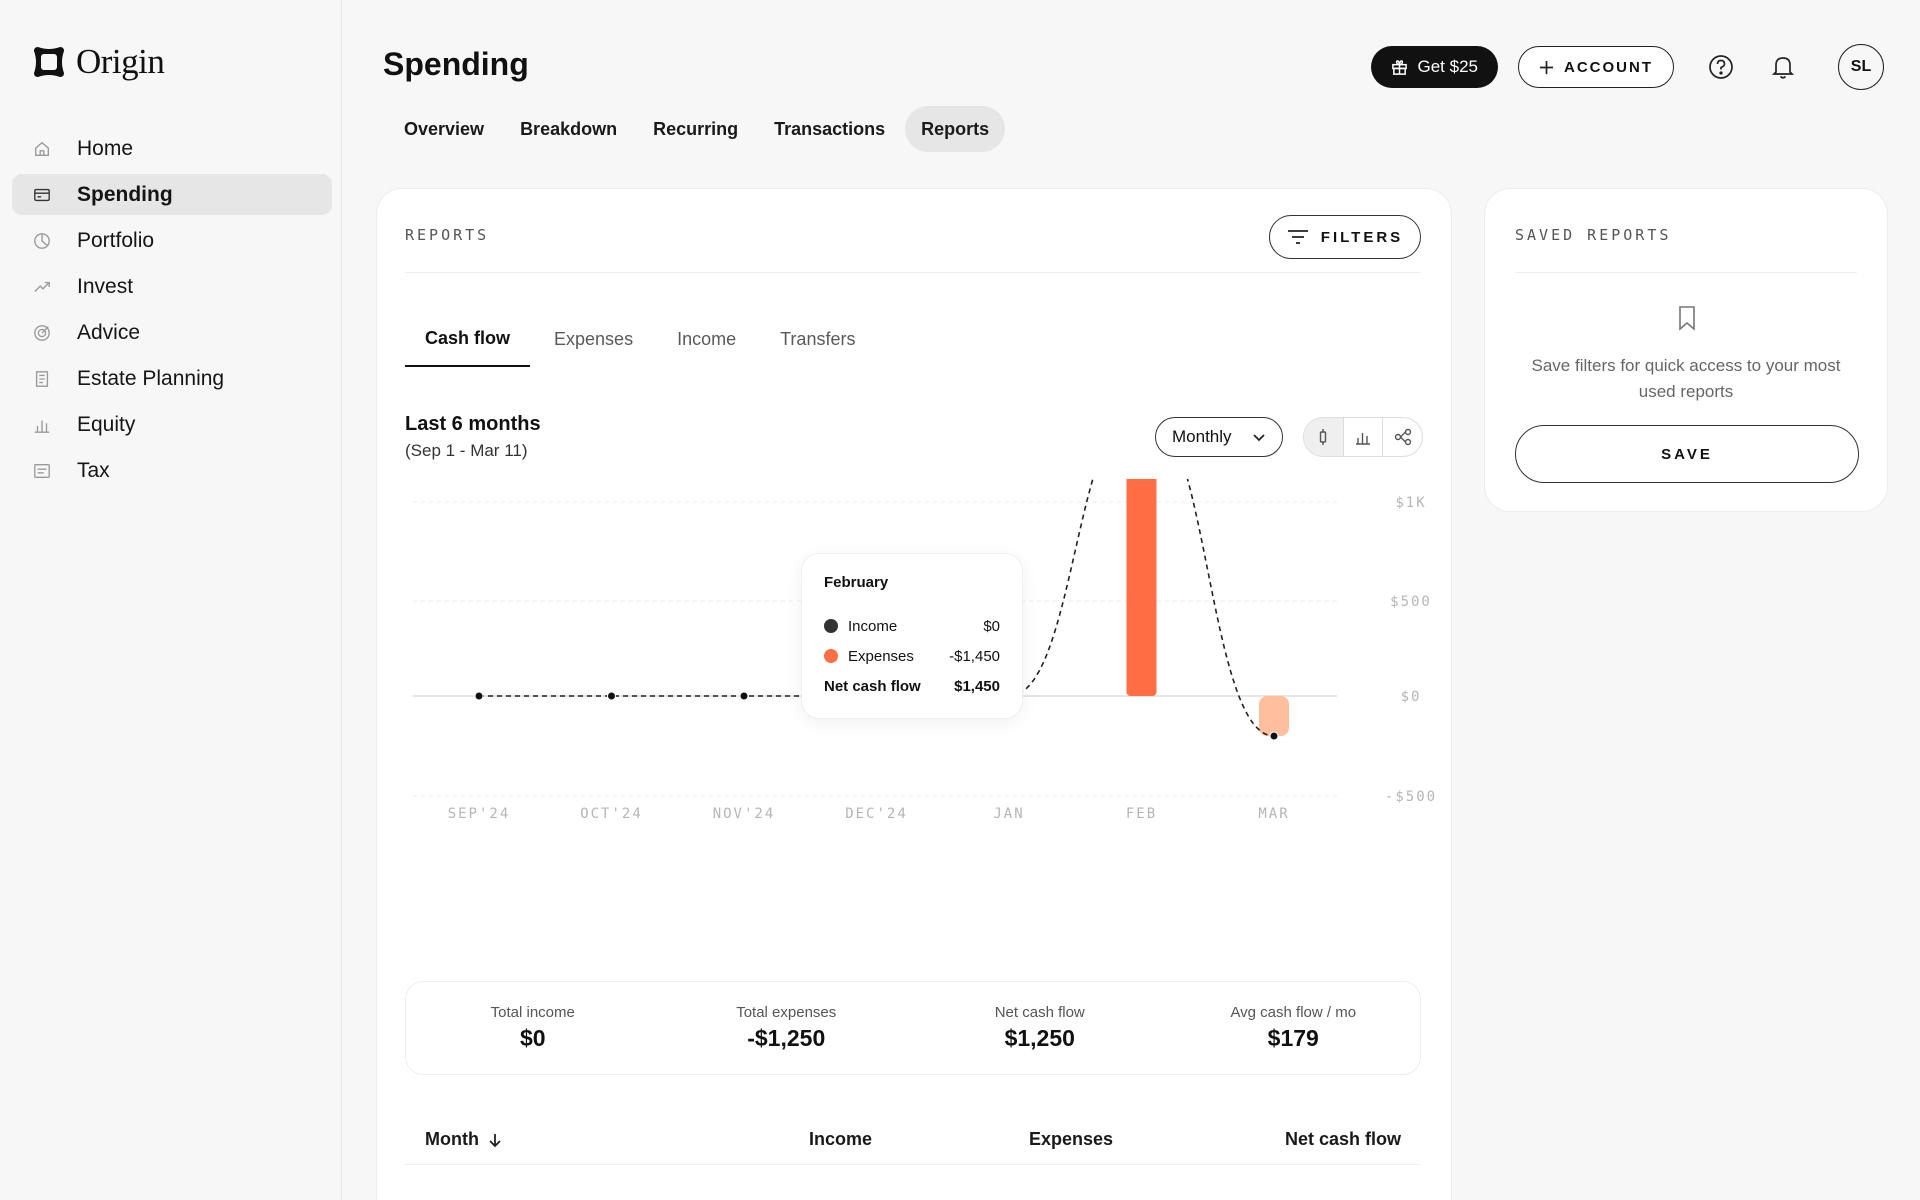 Image resolution: width=1920 pixels, height=1200 pixels. Describe the element at coordinates (744, 696) in the screenshot. I see `data-point-nov24` at that location.